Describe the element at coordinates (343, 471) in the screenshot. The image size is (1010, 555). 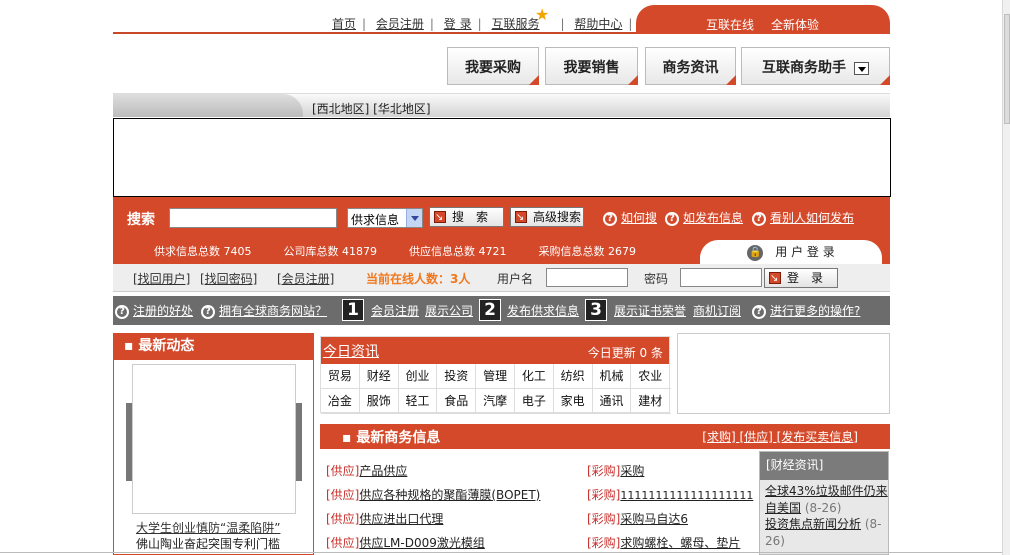
I see `business-tag: [供应]` at that location.